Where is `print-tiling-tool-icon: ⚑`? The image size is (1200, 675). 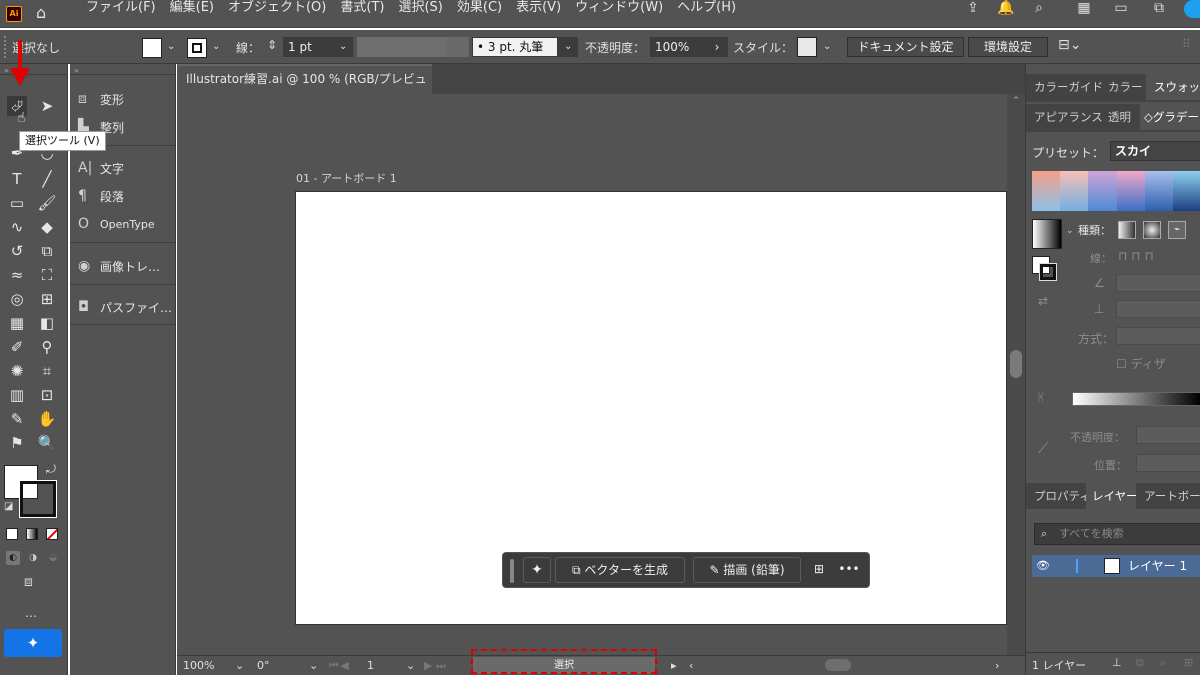 print-tiling-tool-icon: ⚑ is located at coordinates (17, 443).